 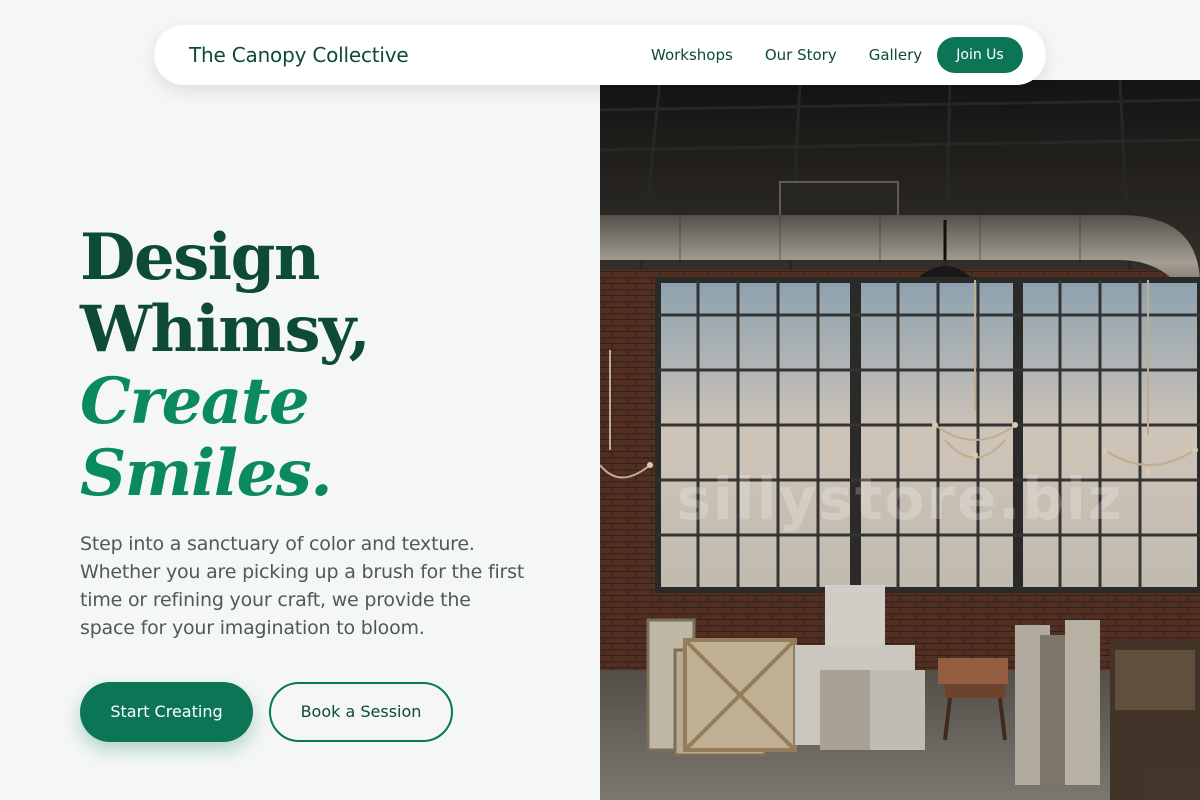 What do you see at coordinates (895, 55) in the screenshot?
I see `nav-link-gallery: Gallery` at bounding box center [895, 55].